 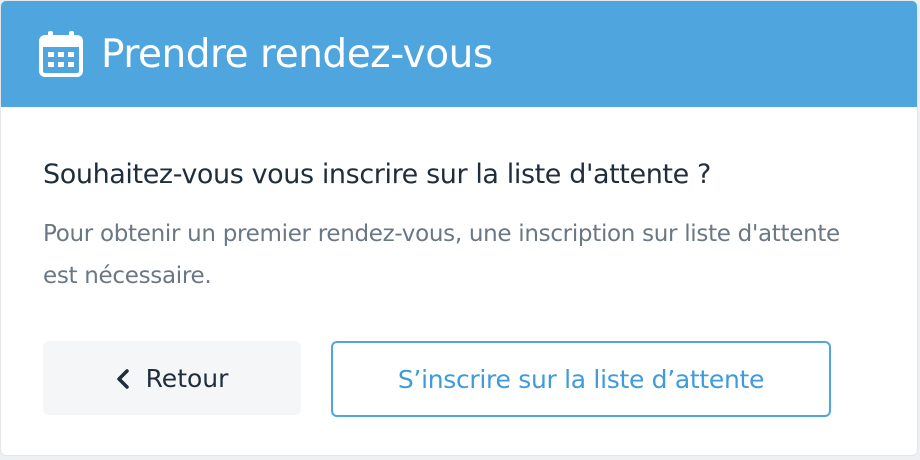 What do you see at coordinates (123, 378) in the screenshot?
I see `chevron-left-icon` at bounding box center [123, 378].